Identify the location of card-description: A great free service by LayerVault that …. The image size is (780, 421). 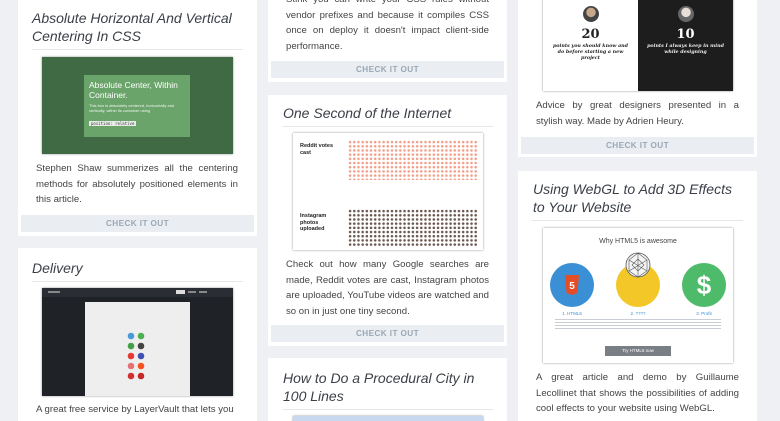
(135, 409).